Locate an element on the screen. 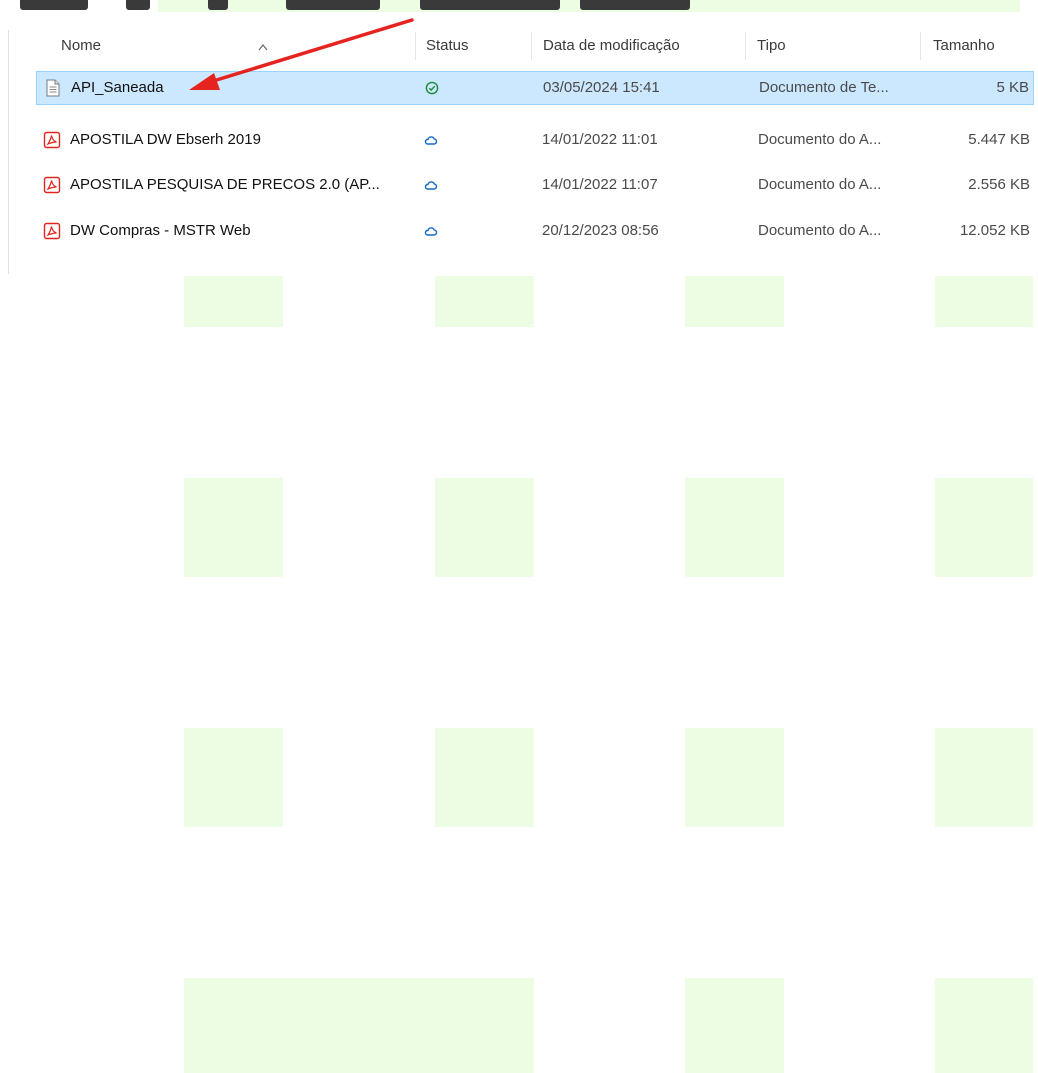  file-name: APOSTILA DW Ebserh 2019 is located at coordinates (165, 139).